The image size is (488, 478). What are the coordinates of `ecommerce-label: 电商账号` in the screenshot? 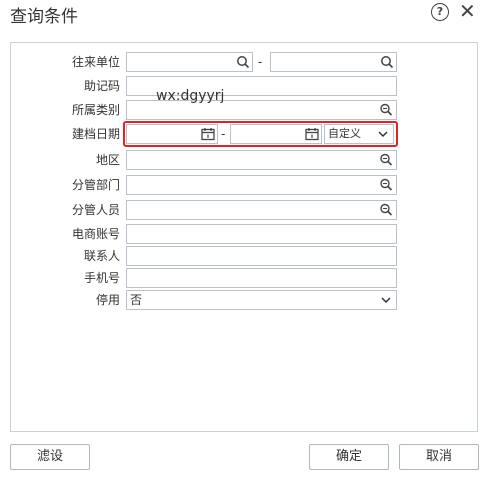 It's located at (95, 234).